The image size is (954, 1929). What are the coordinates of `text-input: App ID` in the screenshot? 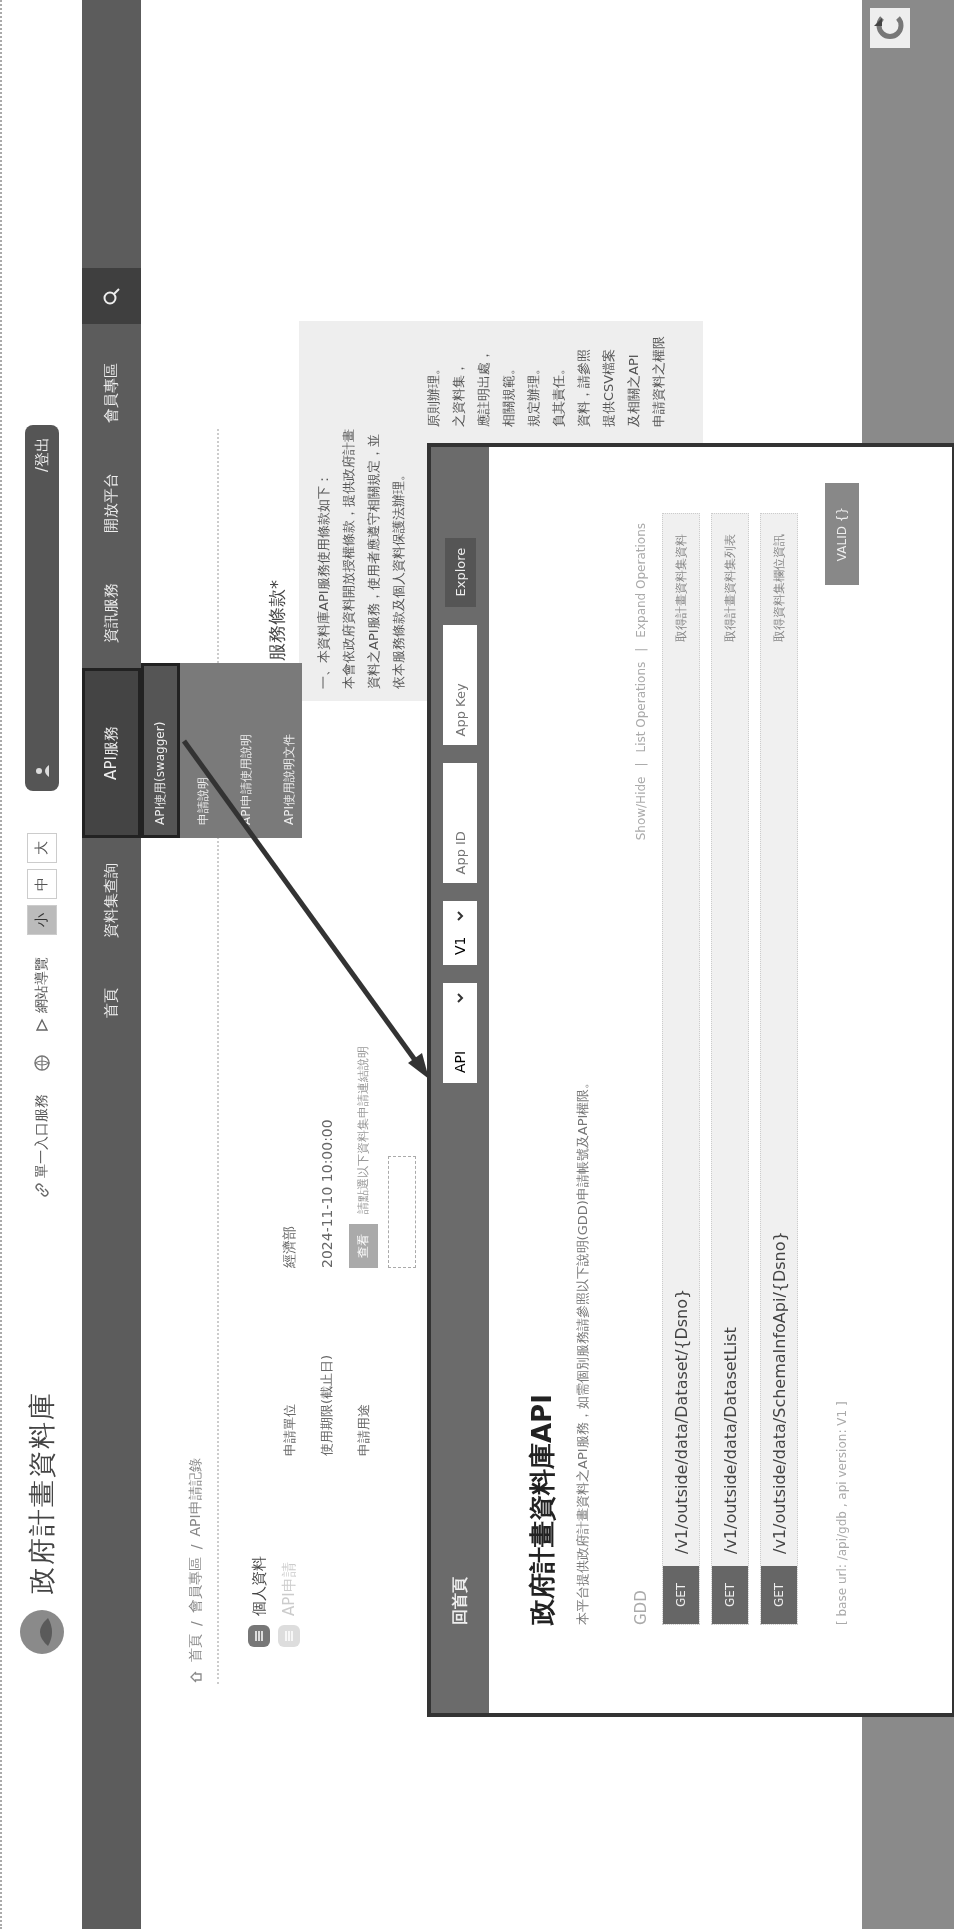 It's located at (460, 822).